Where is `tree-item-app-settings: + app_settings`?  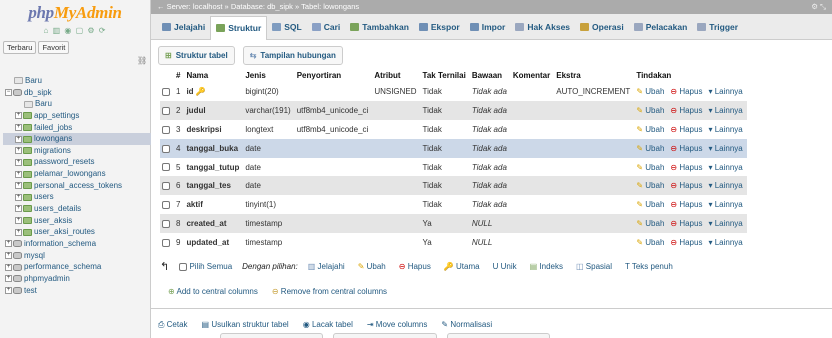 tree-item-app-settings: + app_settings is located at coordinates (77, 116).